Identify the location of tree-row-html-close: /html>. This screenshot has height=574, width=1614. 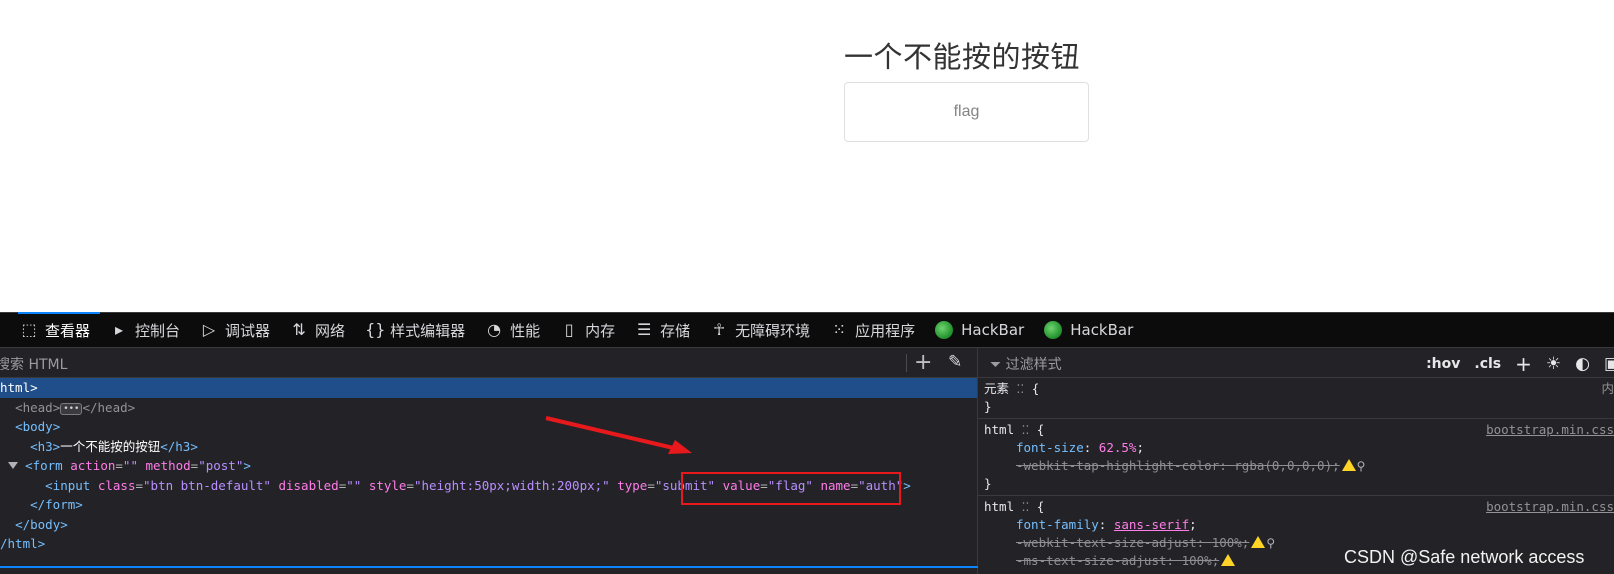
(488, 544).